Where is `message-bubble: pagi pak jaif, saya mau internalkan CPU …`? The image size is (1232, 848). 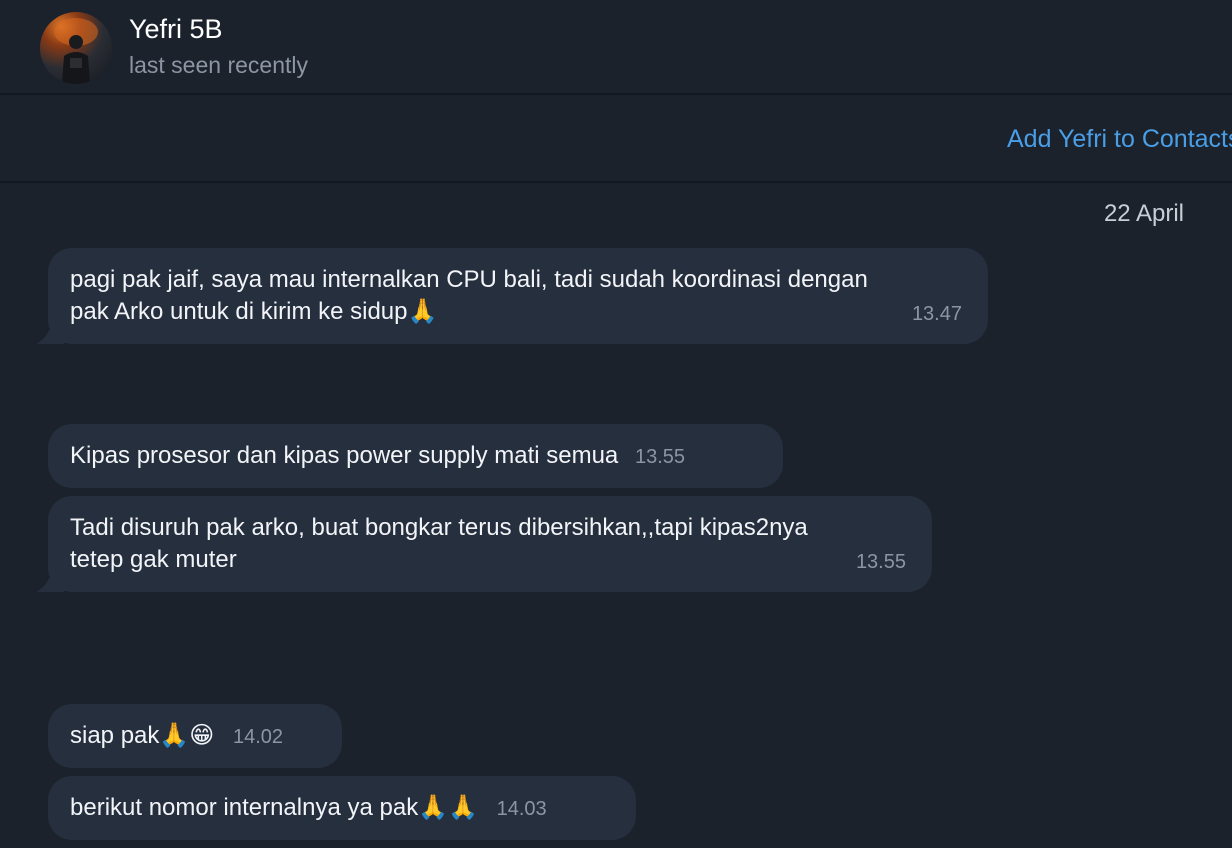 message-bubble: pagi pak jaif, saya mau internalkan CPU … is located at coordinates (518, 296).